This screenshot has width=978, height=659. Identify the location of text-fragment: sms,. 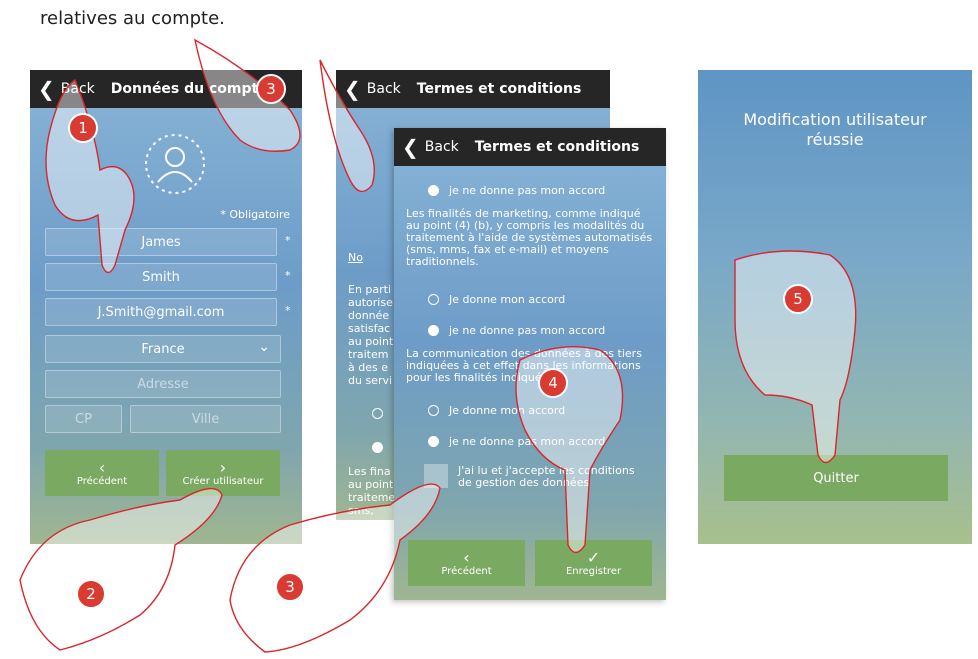
(361, 510).